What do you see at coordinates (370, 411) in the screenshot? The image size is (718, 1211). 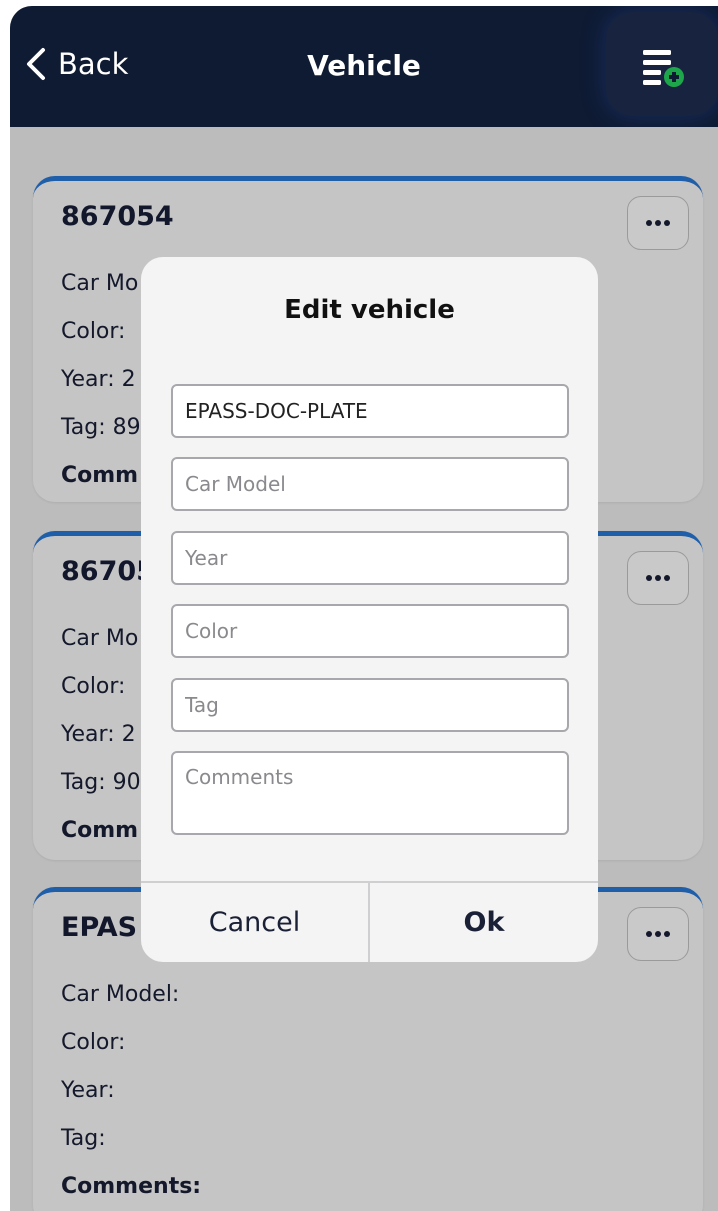 I see `plate-input` at bounding box center [370, 411].